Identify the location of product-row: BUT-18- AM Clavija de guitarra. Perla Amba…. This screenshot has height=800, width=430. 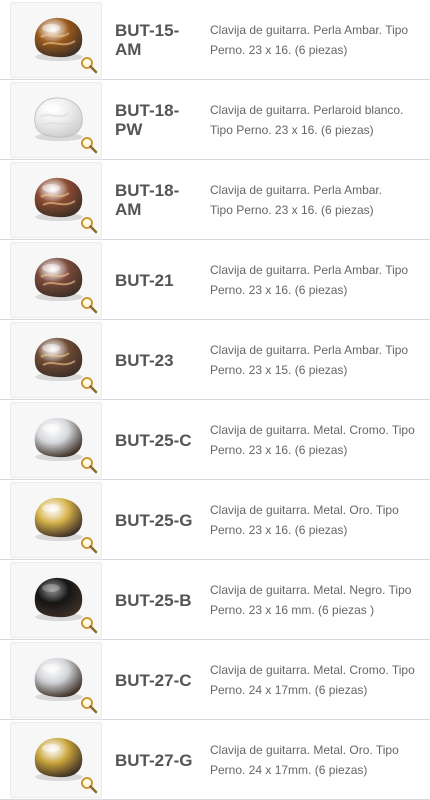
(215, 200).